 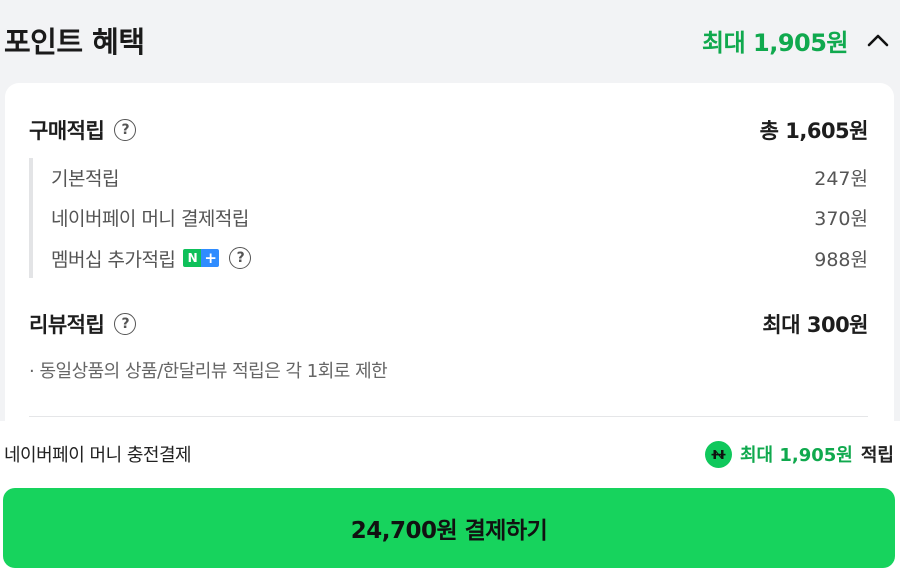 What do you see at coordinates (450, 42) in the screenshot?
I see `points-benefit-header: 포인트 혜택 최대 1,905원` at bounding box center [450, 42].